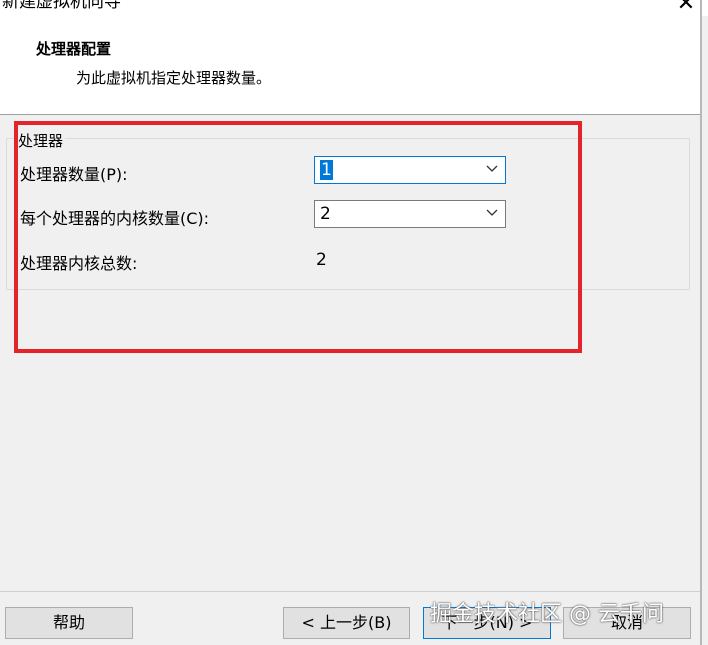 The width and height of the screenshot is (708, 645). What do you see at coordinates (487, 623) in the screenshot?
I see `next-button: 下一步(N) >` at bounding box center [487, 623].